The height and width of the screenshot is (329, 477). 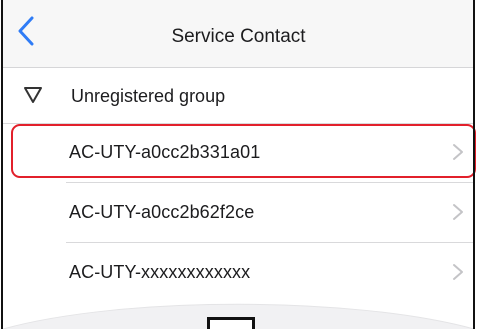 What do you see at coordinates (33, 95) in the screenshot?
I see `triangle-down-outline-icon` at bounding box center [33, 95].